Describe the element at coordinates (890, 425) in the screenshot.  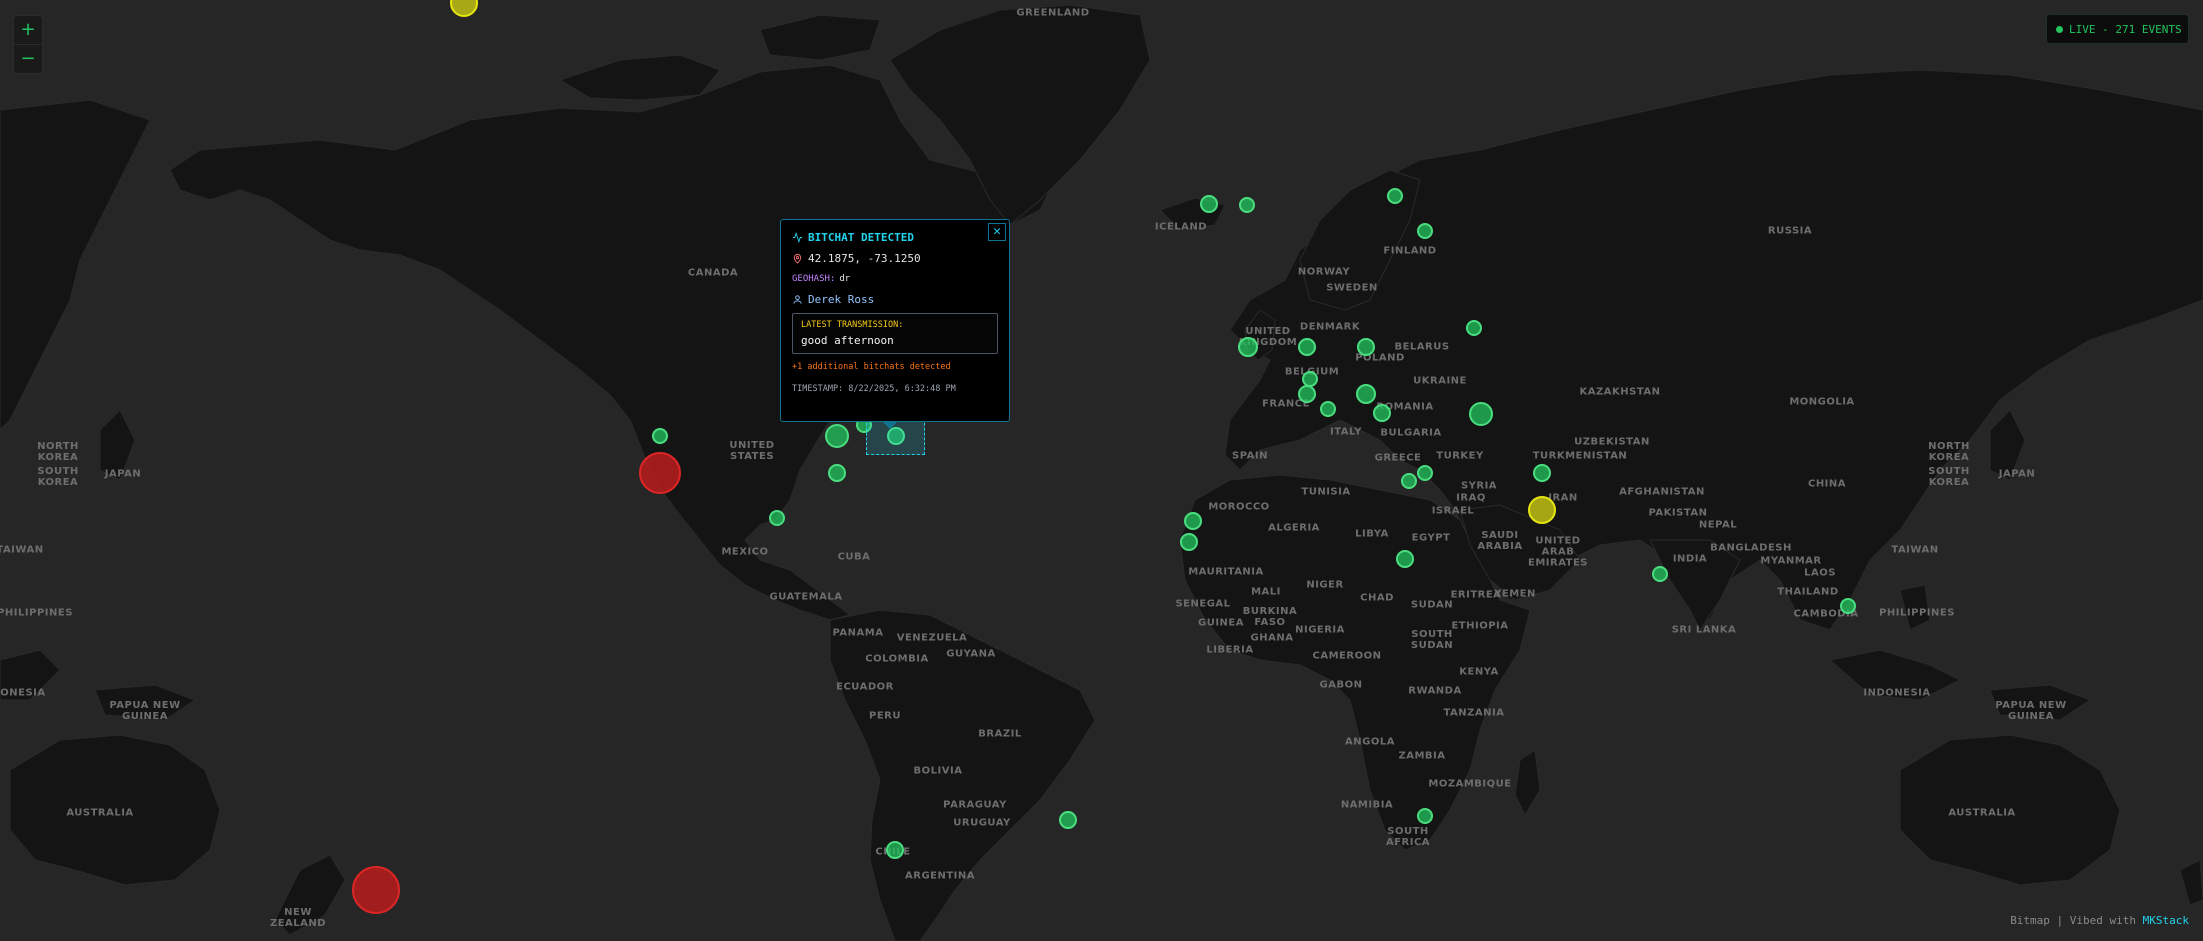
I see `popup-pointer` at that location.